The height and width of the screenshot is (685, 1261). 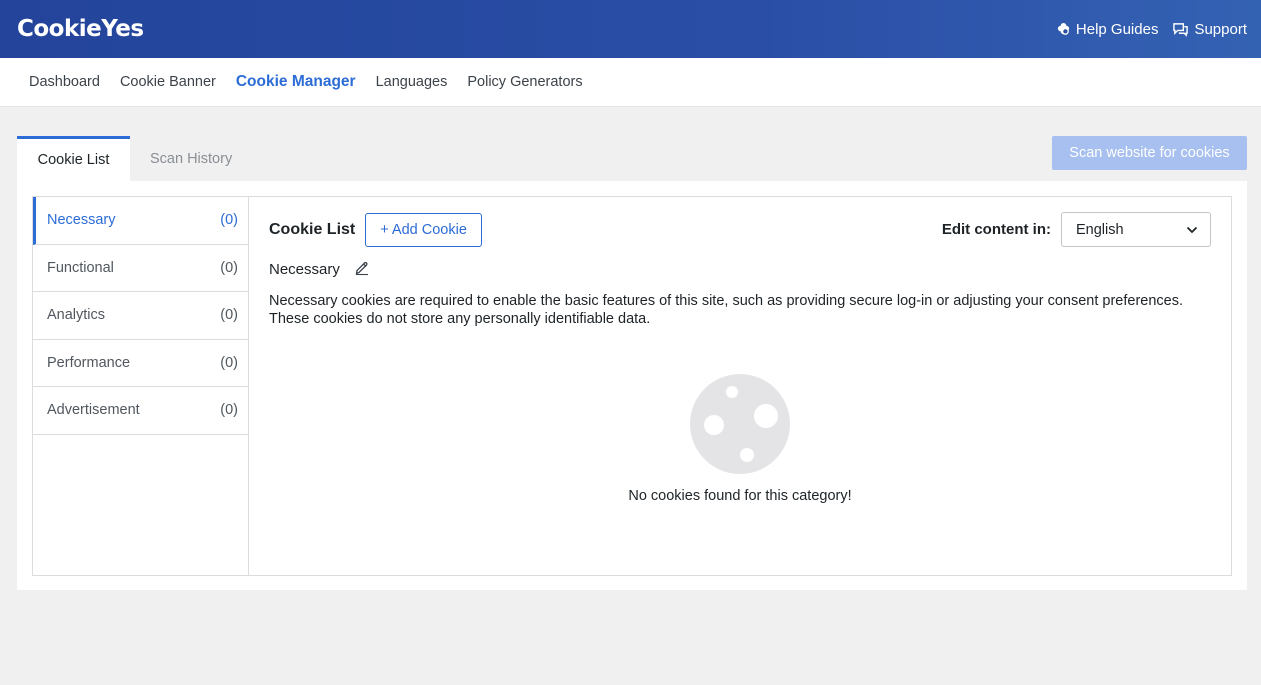 What do you see at coordinates (140, 268) in the screenshot?
I see `category-item-functional: Functional (0)` at bounding box center [140, 268].